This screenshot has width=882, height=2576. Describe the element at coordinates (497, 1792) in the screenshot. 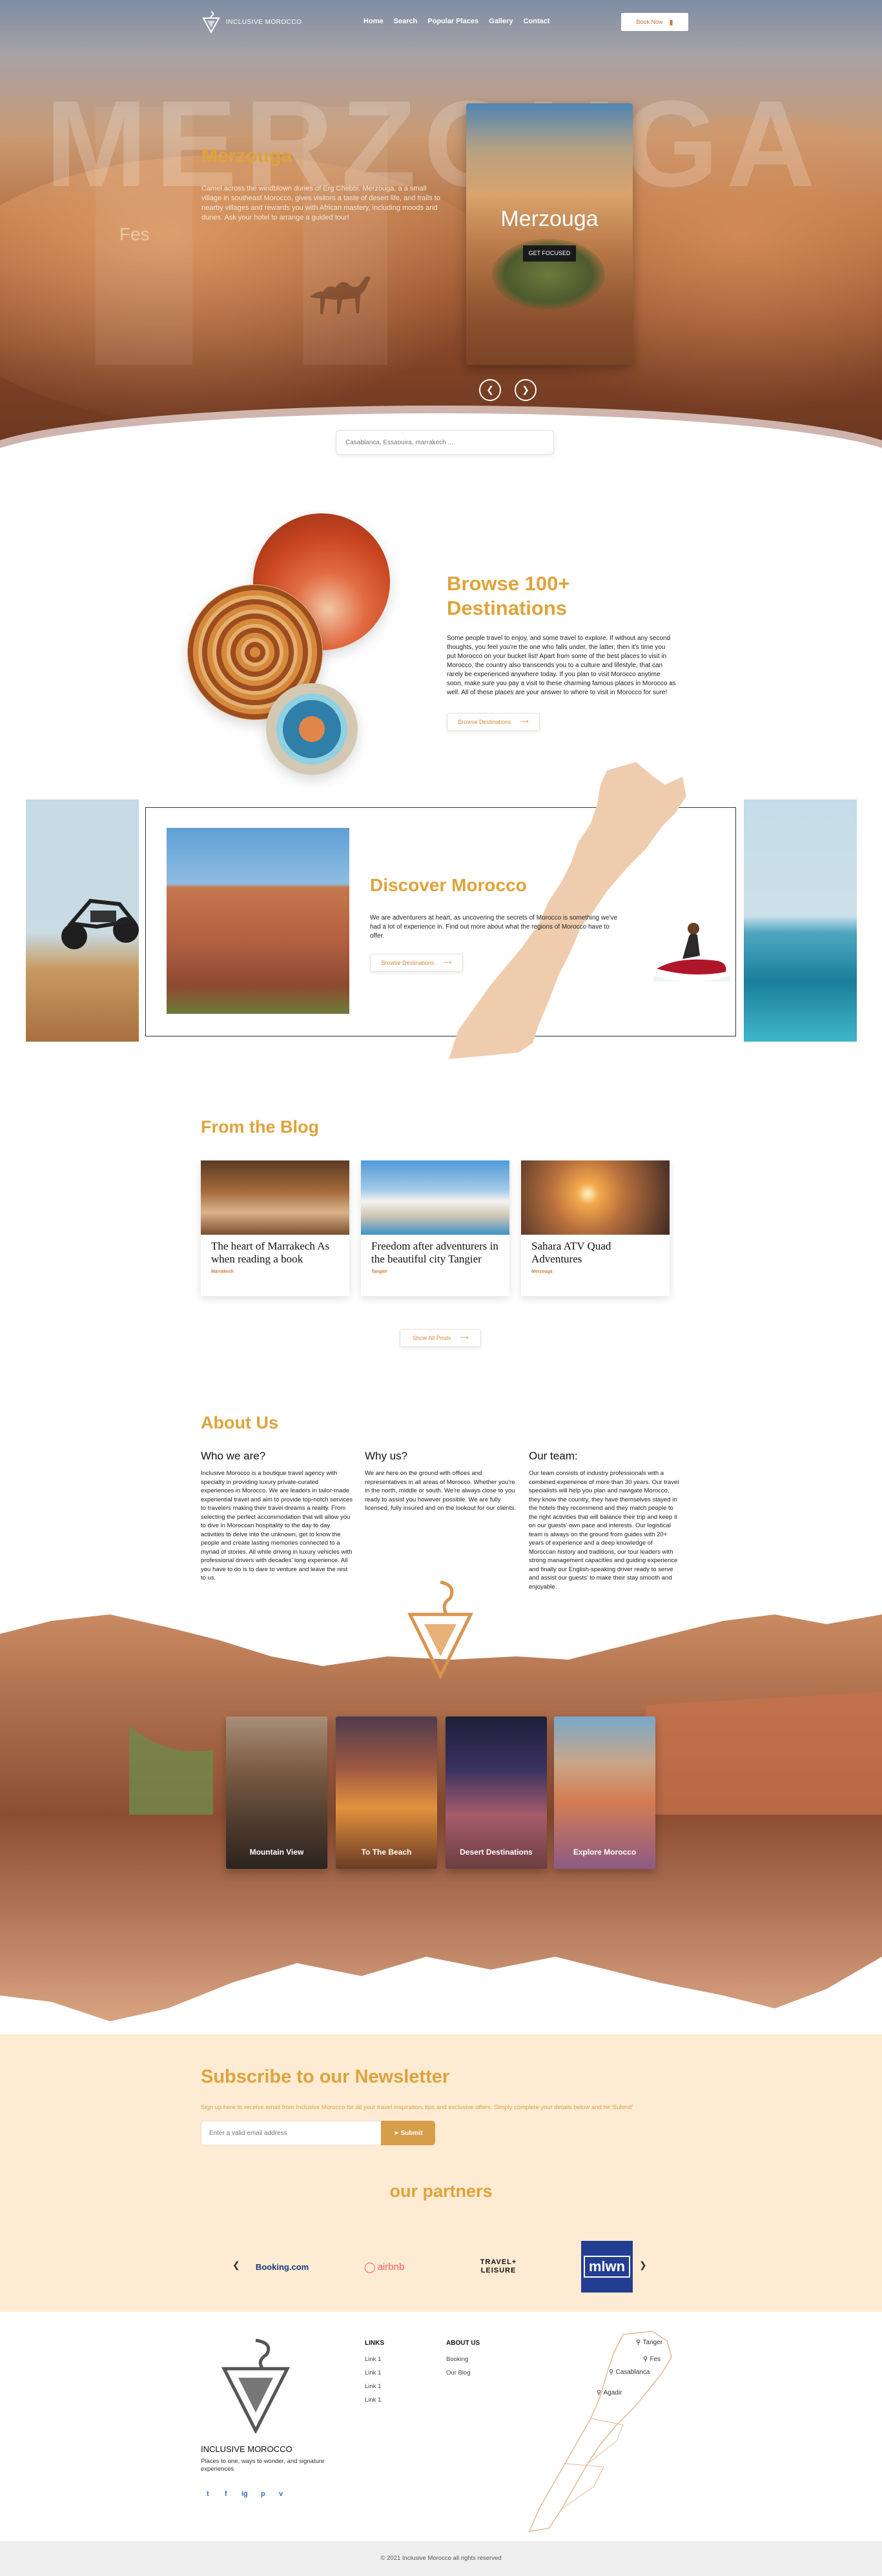

I see `experience-card: Desert Destinations` at that location.